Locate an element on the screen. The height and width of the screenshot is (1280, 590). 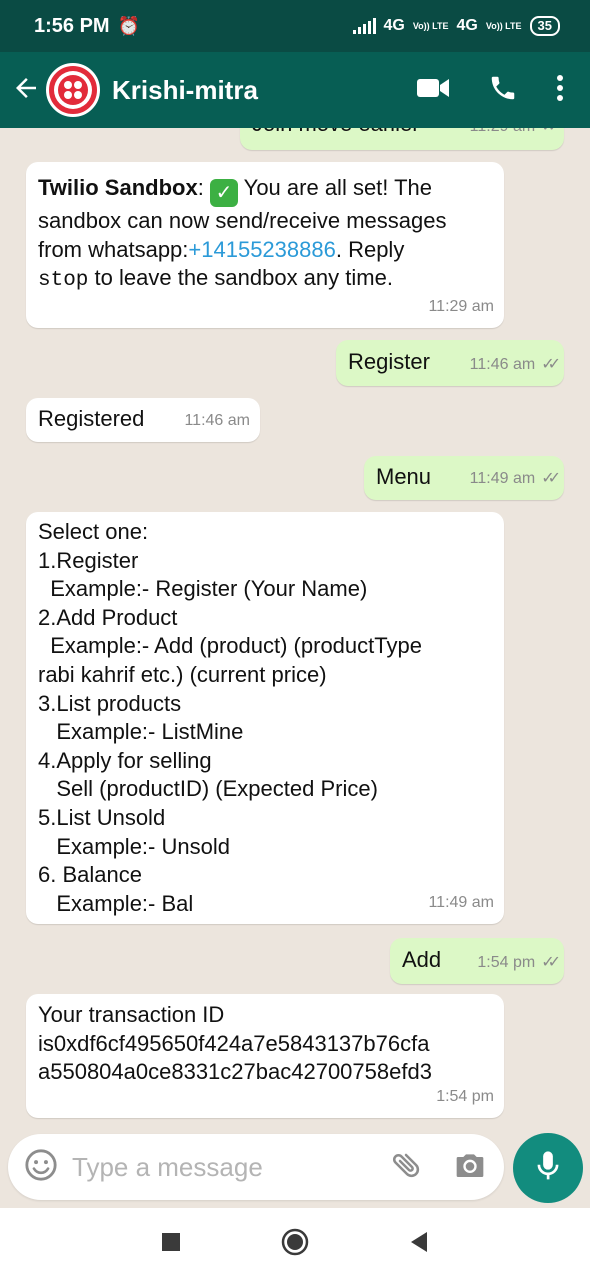
check-mark-icon: ✓ is located at coordinates (223, 193).